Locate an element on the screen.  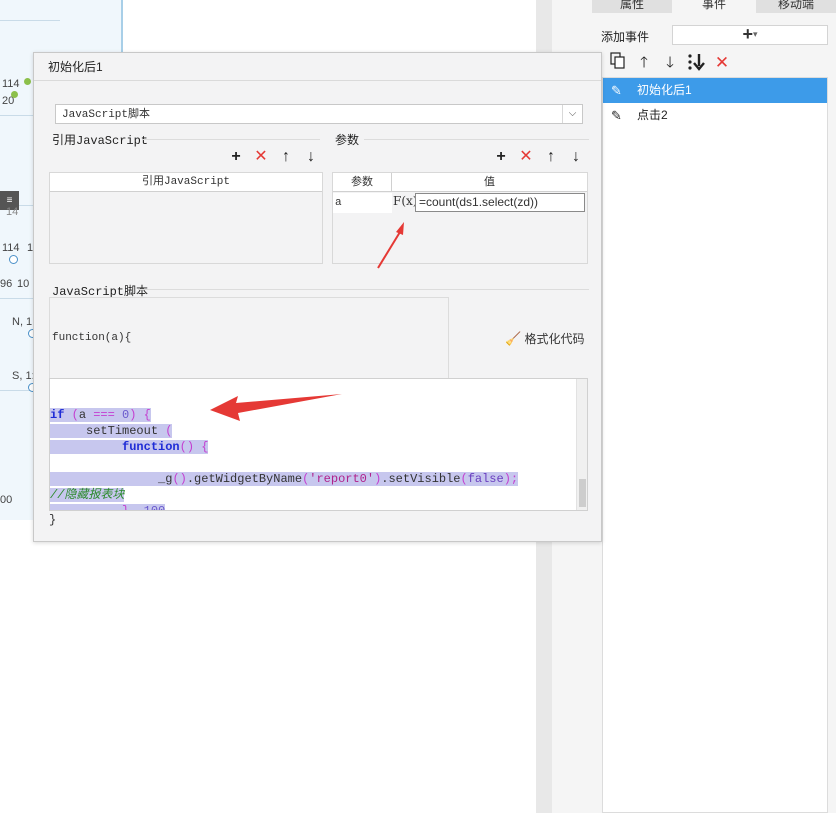
annotation-arrows is located at coordinates (307, 321).